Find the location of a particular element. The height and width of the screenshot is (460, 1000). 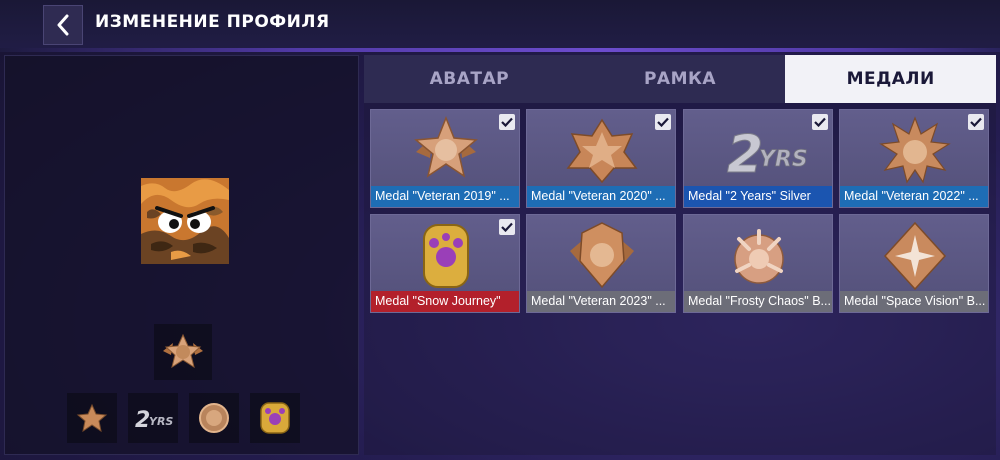

medal-slot-2: 2 YRS is located at coordinates (153, 418).